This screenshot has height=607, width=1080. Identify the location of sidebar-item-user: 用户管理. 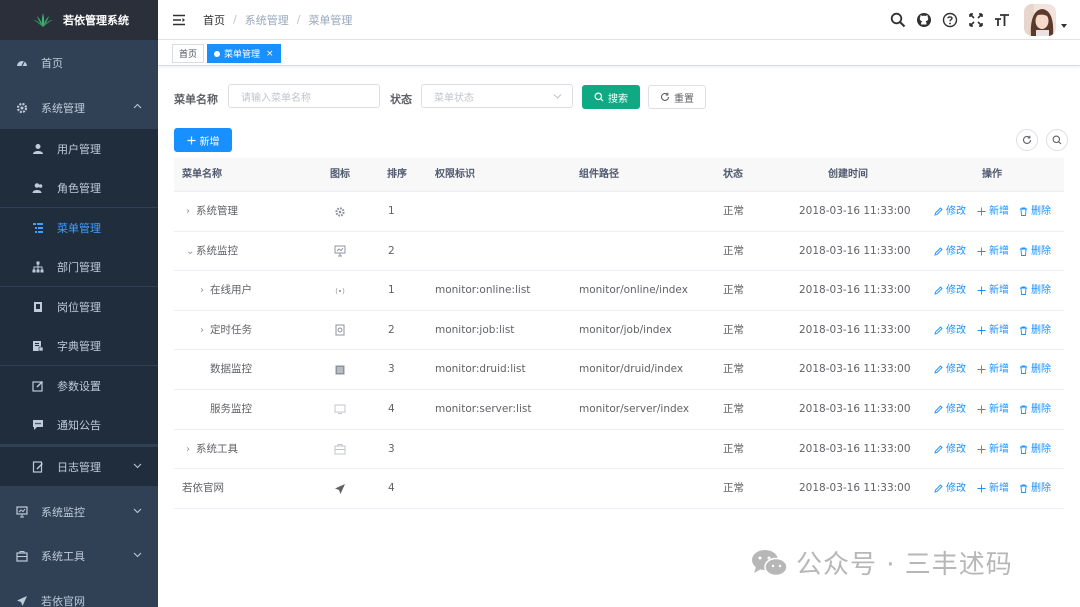
(79, 148).